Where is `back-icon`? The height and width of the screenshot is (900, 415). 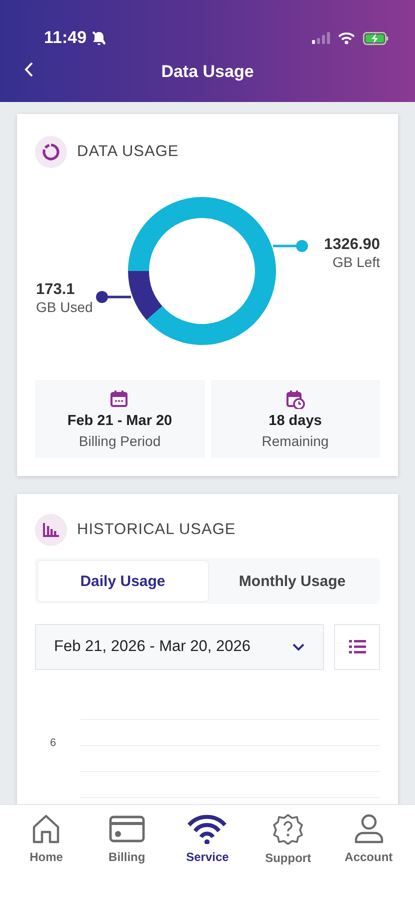
back-icon is located at coordinates (29, 69).